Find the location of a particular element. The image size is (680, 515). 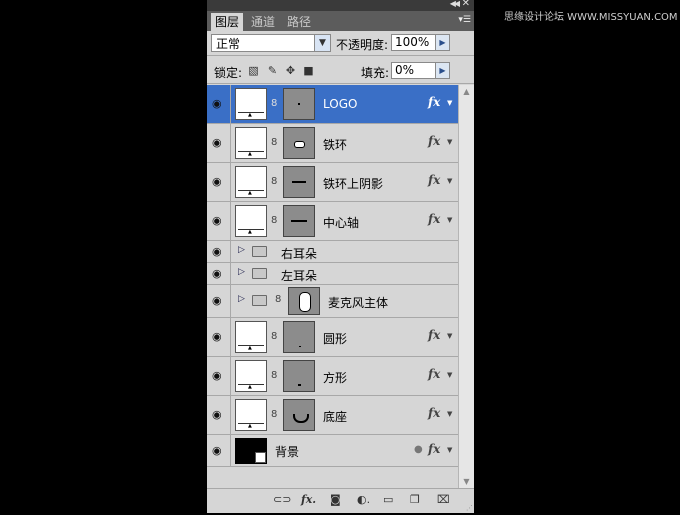

add-layer-style-icon: fx. is located at coordinates (308, 500).